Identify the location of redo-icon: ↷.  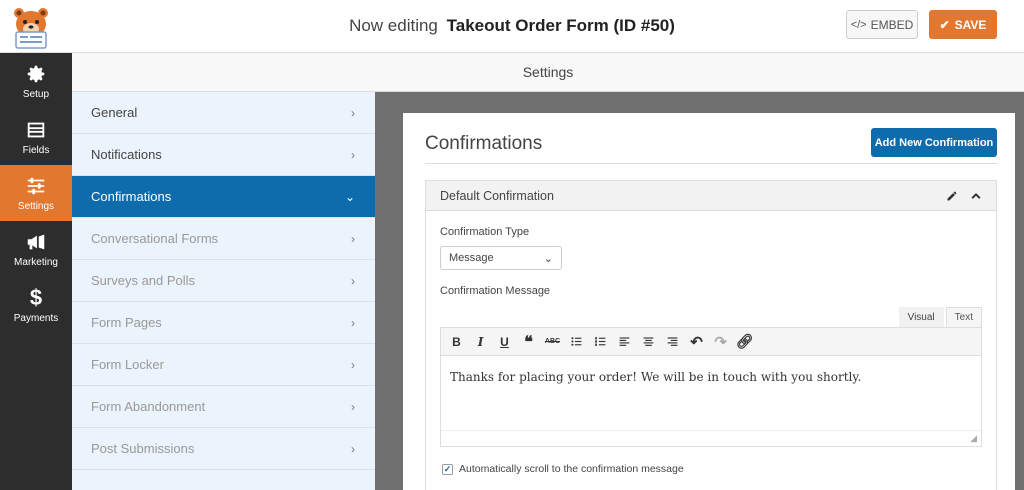
(720, 341).